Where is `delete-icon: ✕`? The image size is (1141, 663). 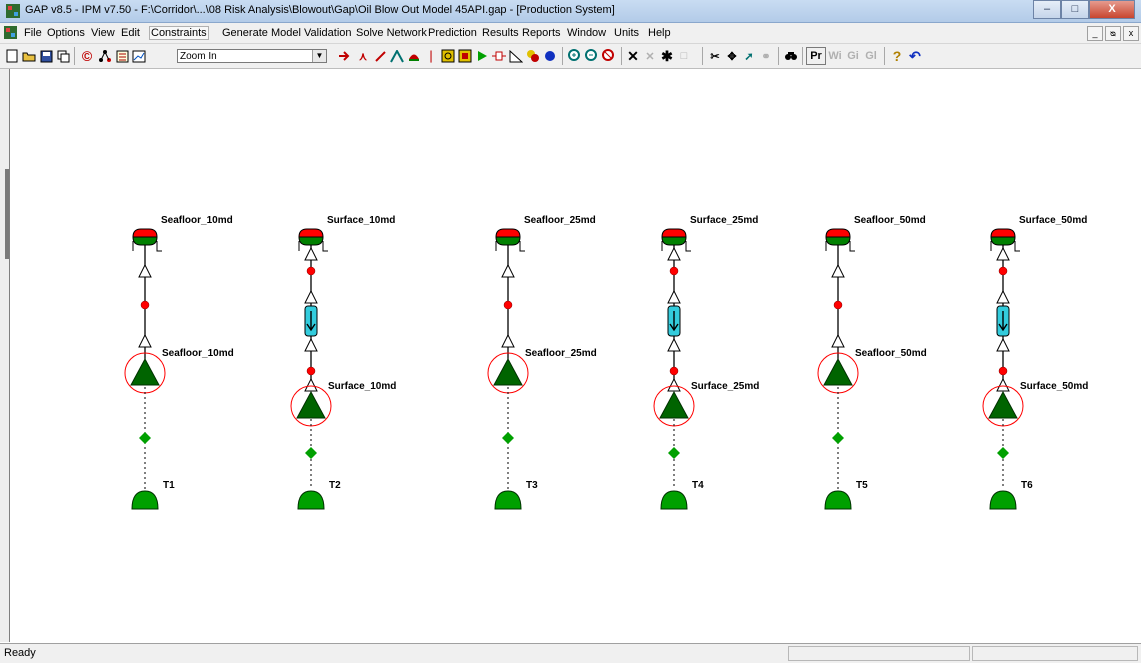
delete-icon: ✕ is located at coordinates (633, 56).